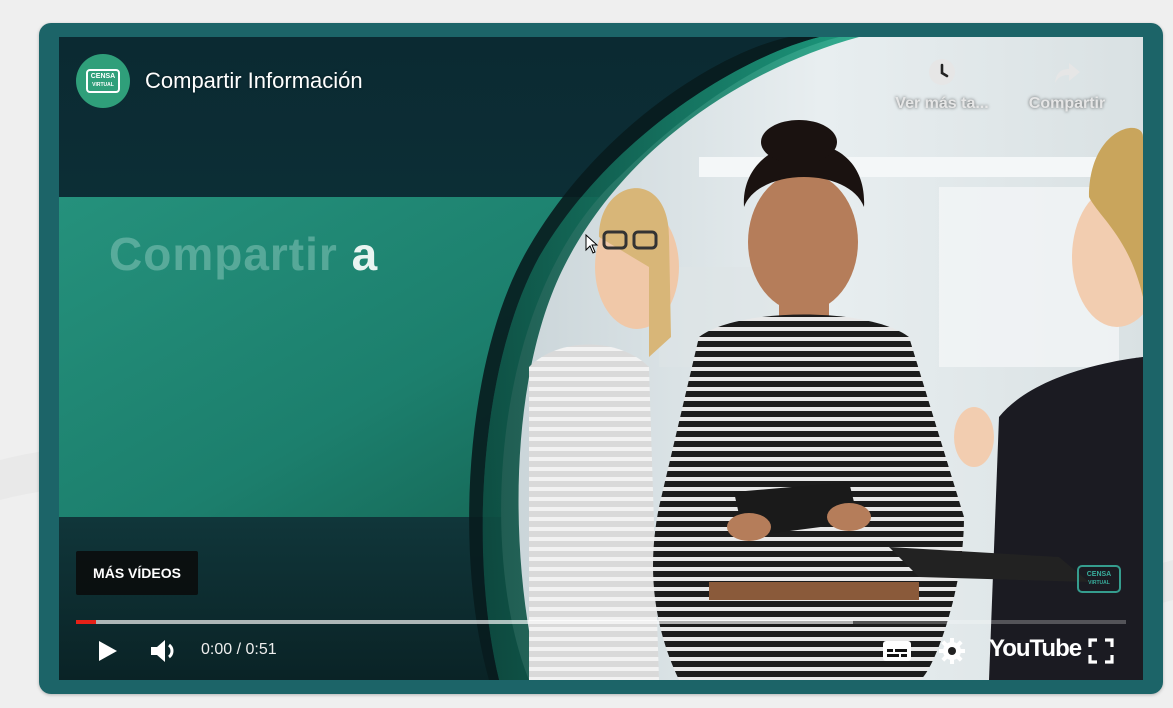 This screenshot has height=708, width=1173. I want to click on progress-buffered, so click(464, 622).